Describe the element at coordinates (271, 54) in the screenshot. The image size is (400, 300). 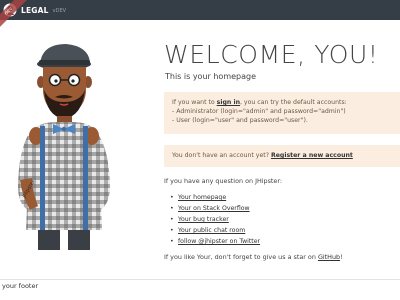
I see `page-title: WELCOME, YOU!` at that location.